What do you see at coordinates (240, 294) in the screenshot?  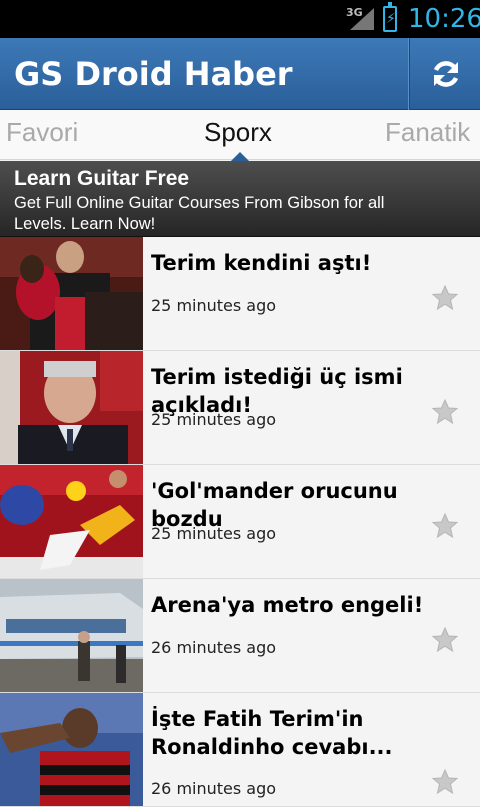 I see `news-item: Terim kendini aştı! 25 minutes ago` at bounding box center [240, 294].